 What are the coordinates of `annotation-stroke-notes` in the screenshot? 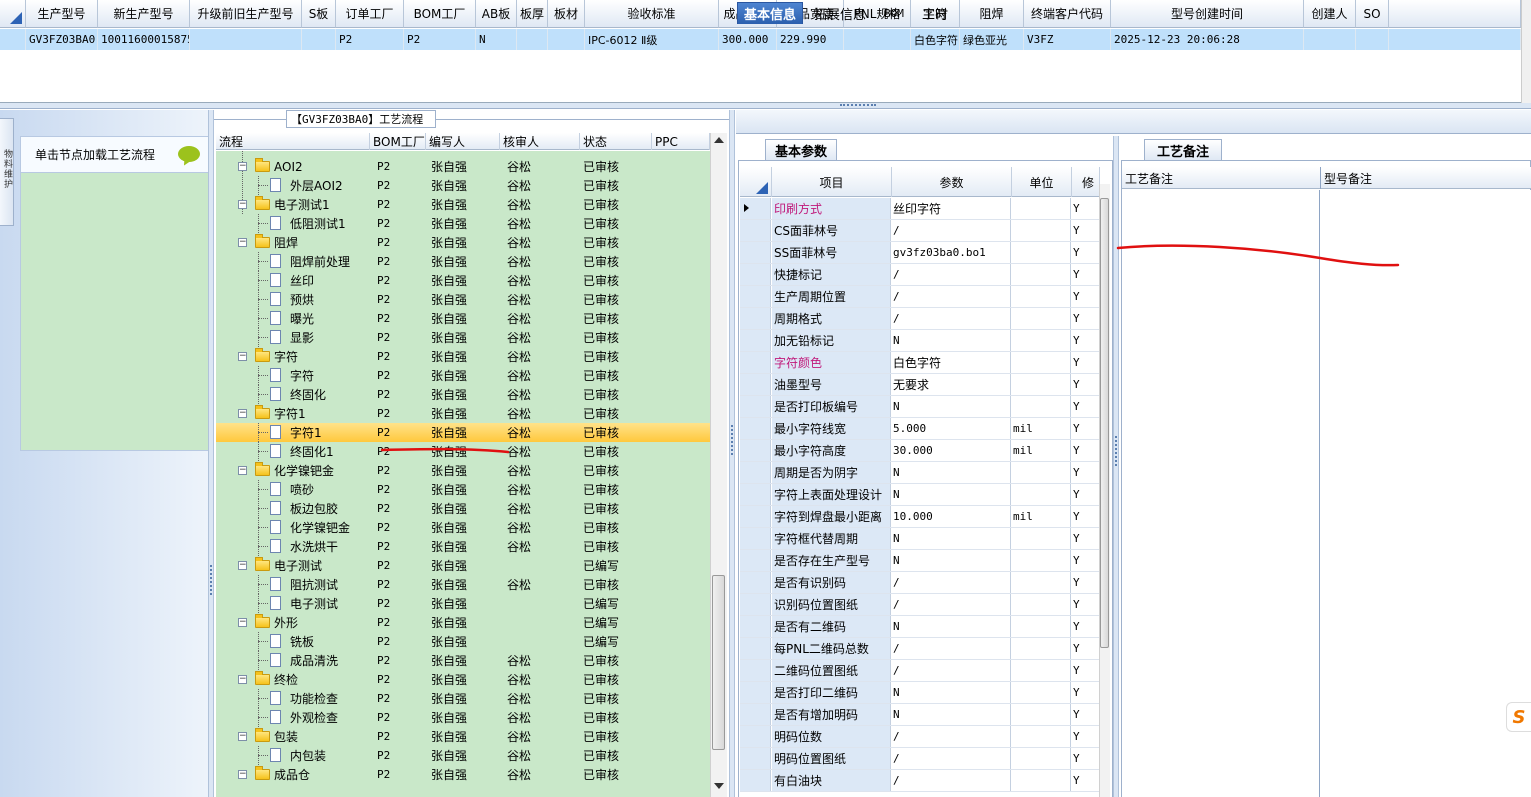 It's located at (1258, 255).